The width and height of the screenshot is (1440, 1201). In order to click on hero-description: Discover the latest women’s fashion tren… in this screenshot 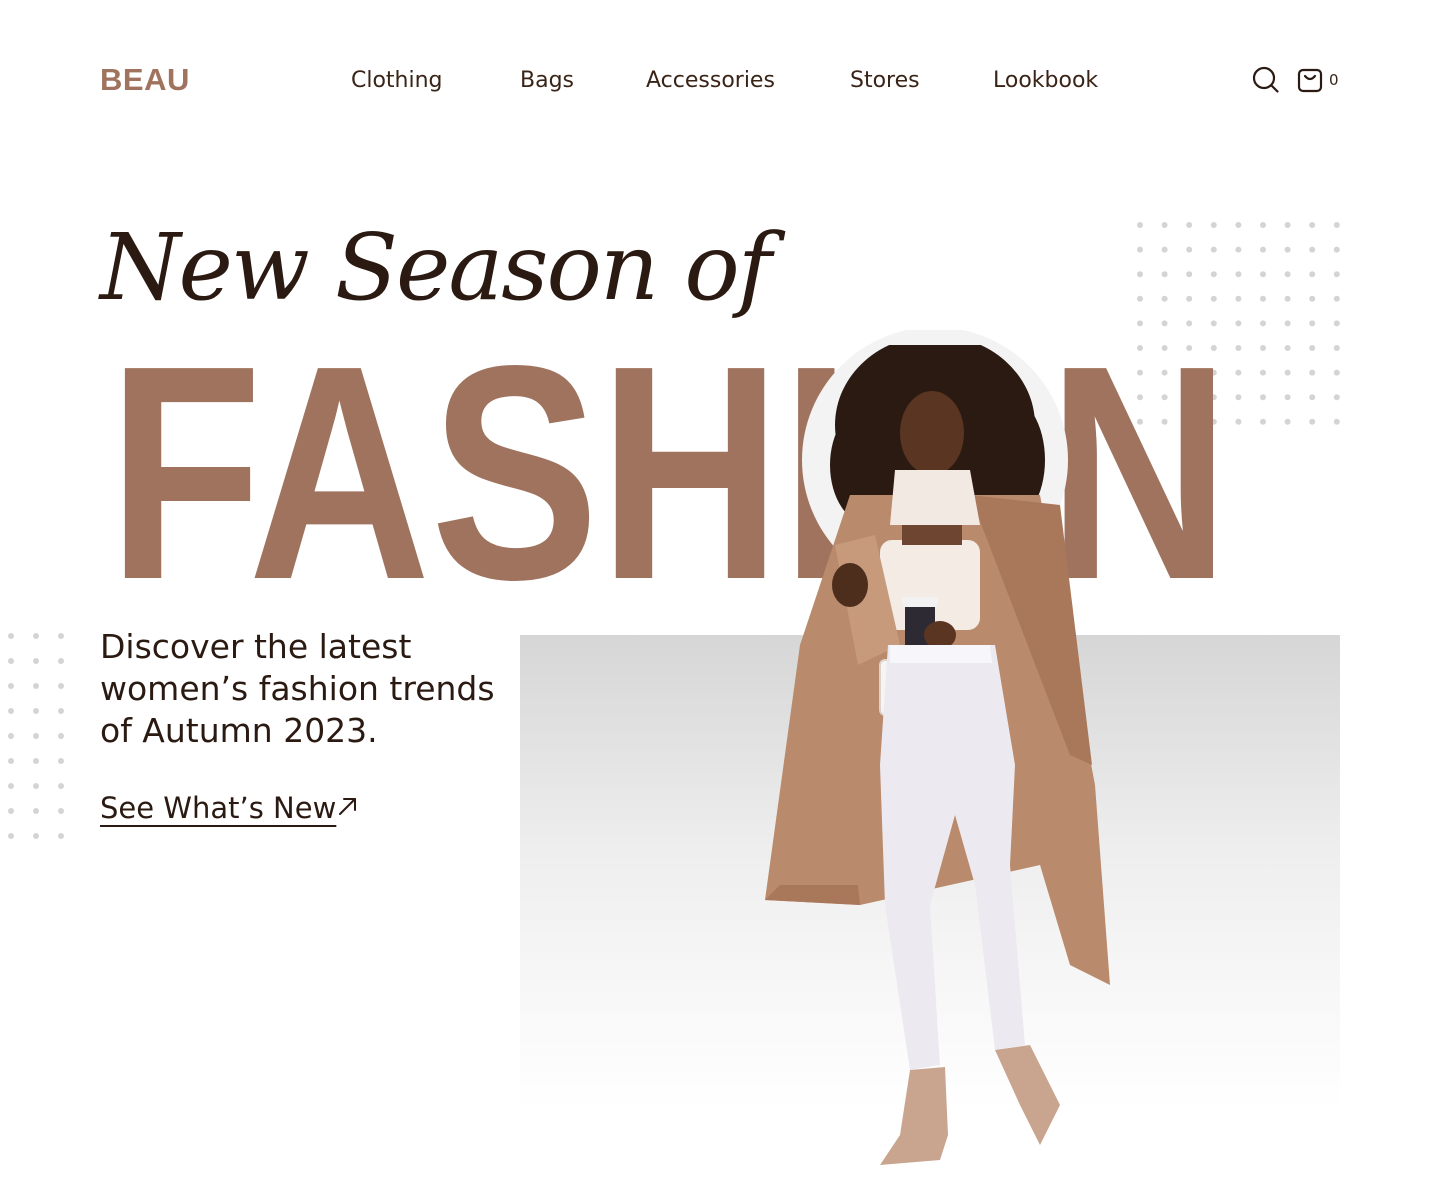, I will do `click(310, 689)`.